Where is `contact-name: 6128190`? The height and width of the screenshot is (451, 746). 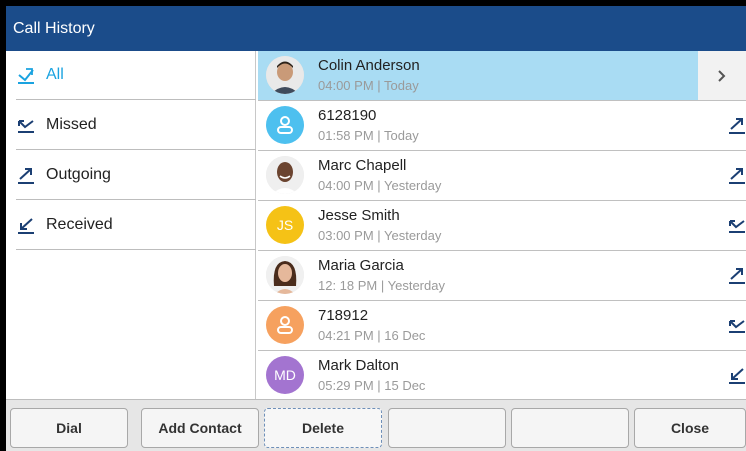
contact-name: 6128190 is located at coordinates (347, 115).